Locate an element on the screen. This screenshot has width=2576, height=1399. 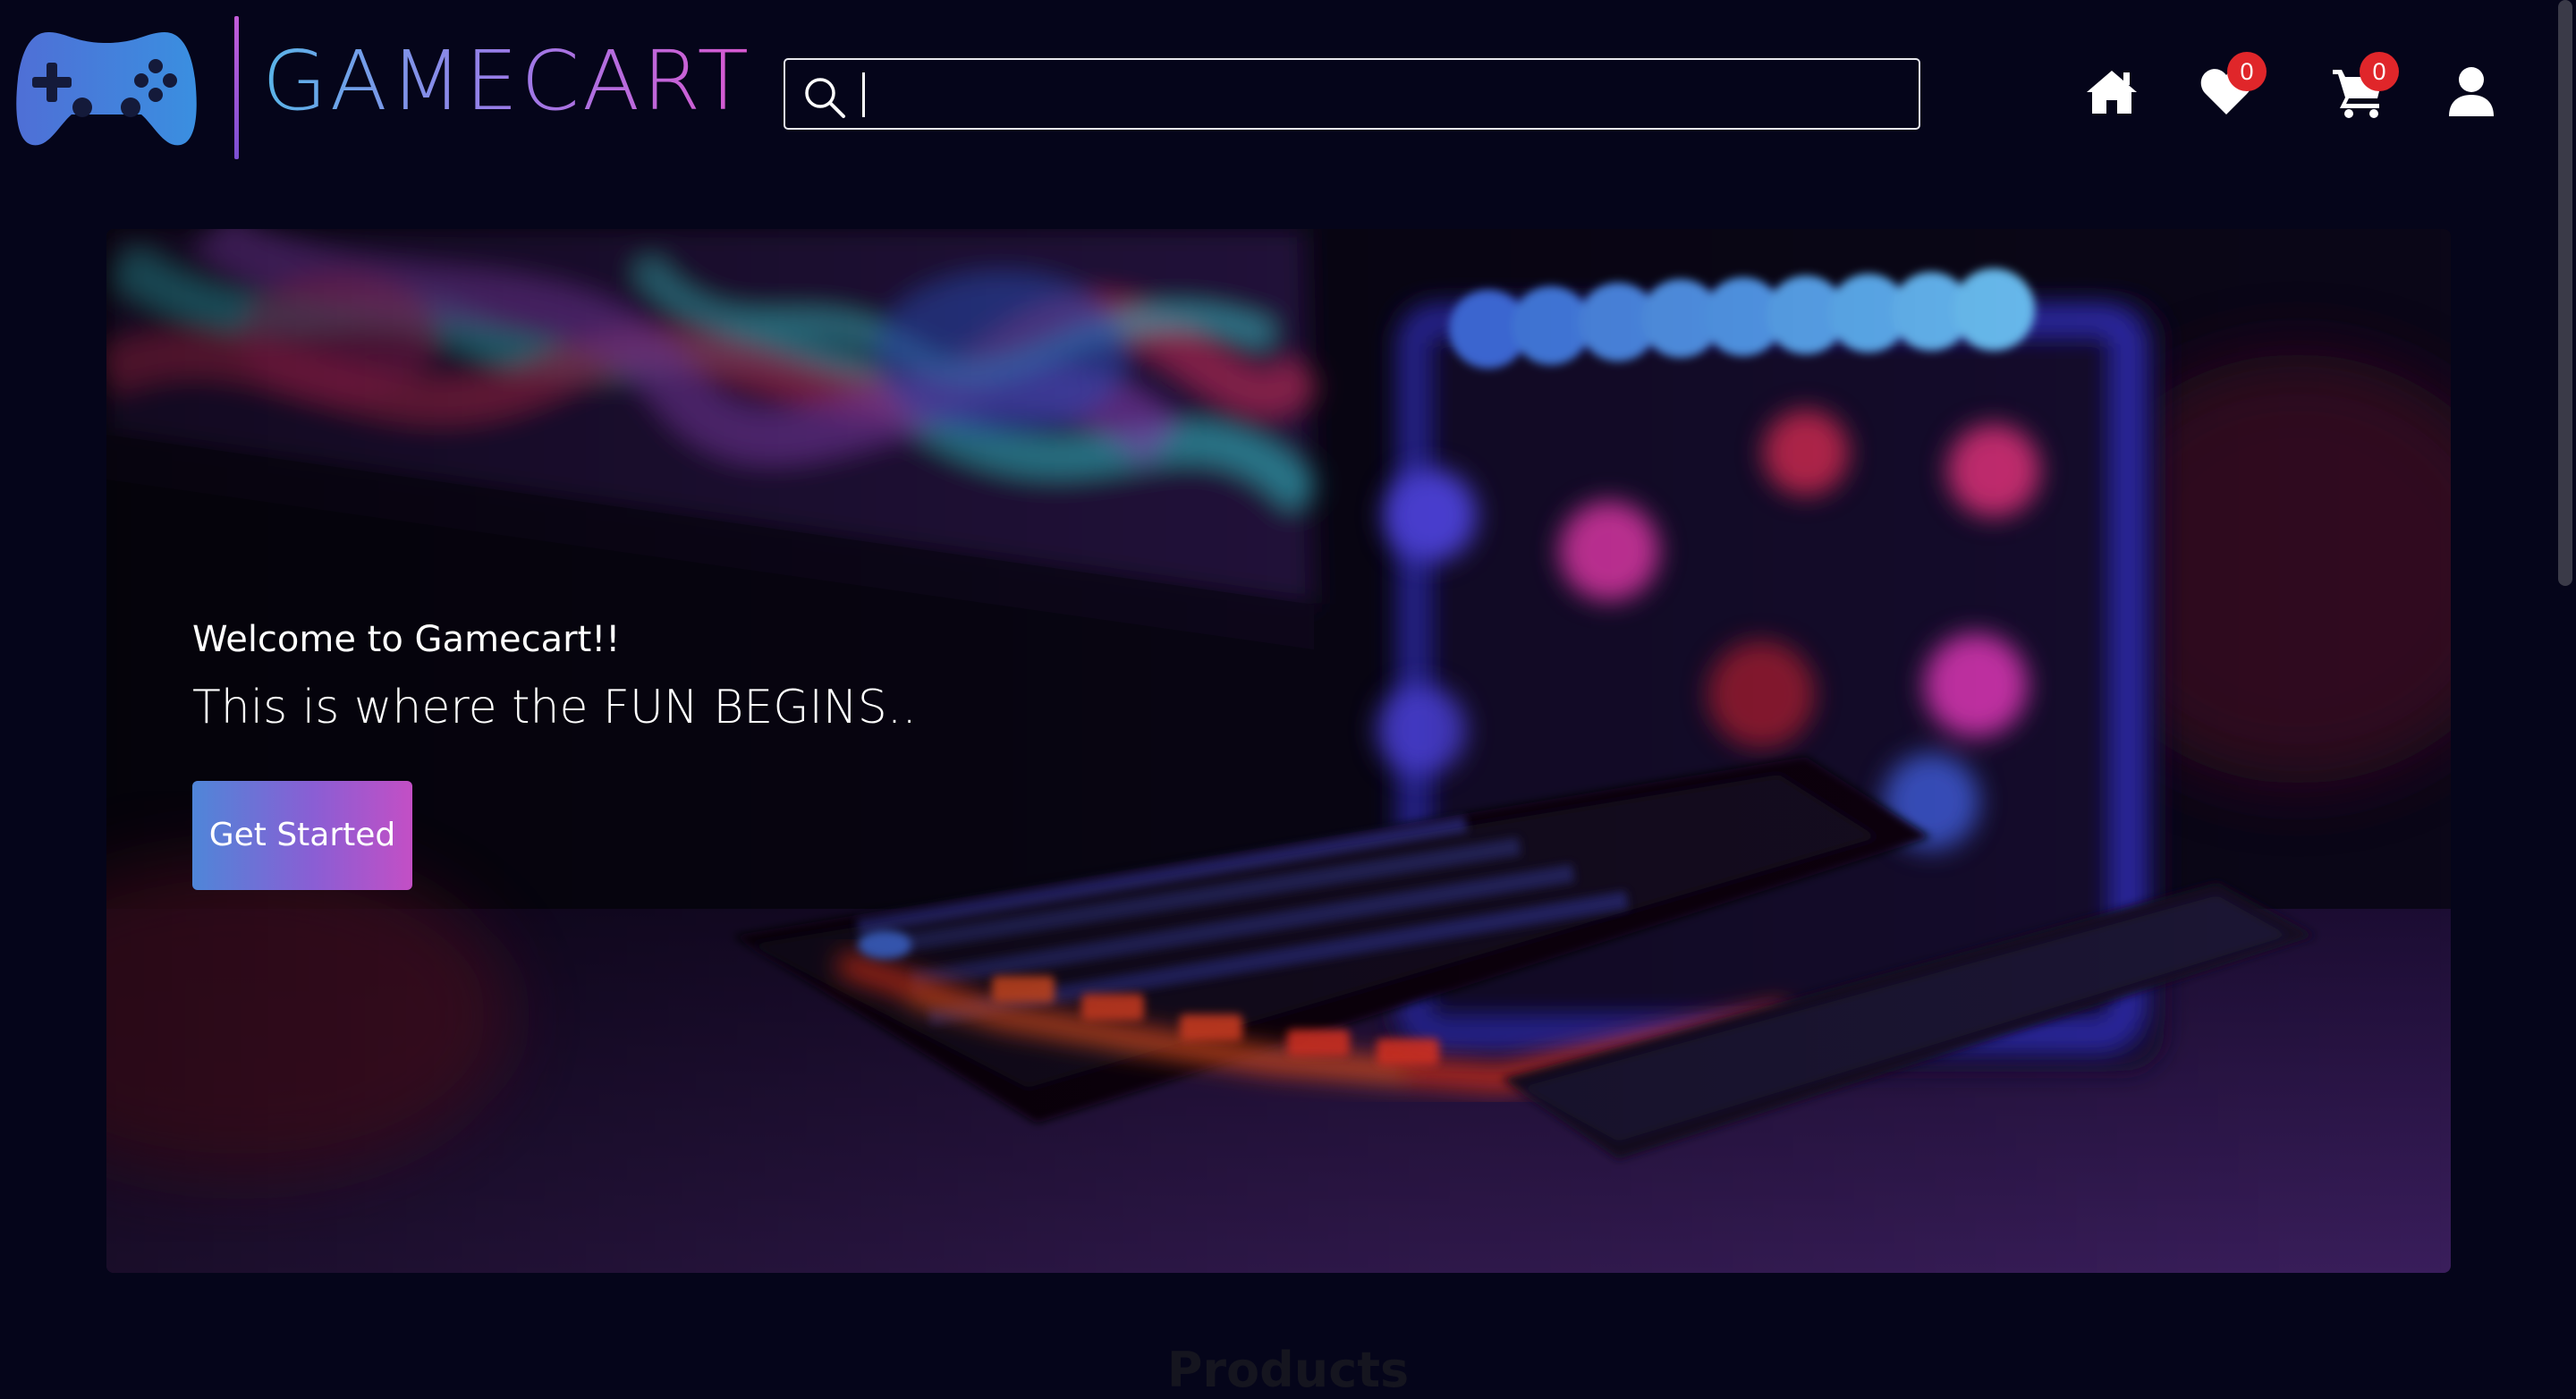
page-scrollbar-thumb is located at coordinates (2565, 293).